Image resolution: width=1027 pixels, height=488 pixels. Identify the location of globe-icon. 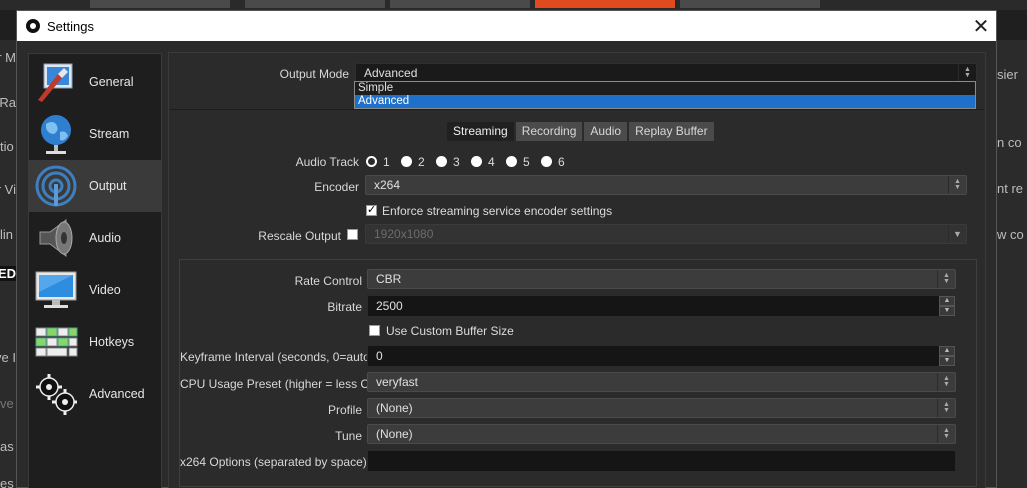
(56, 134).